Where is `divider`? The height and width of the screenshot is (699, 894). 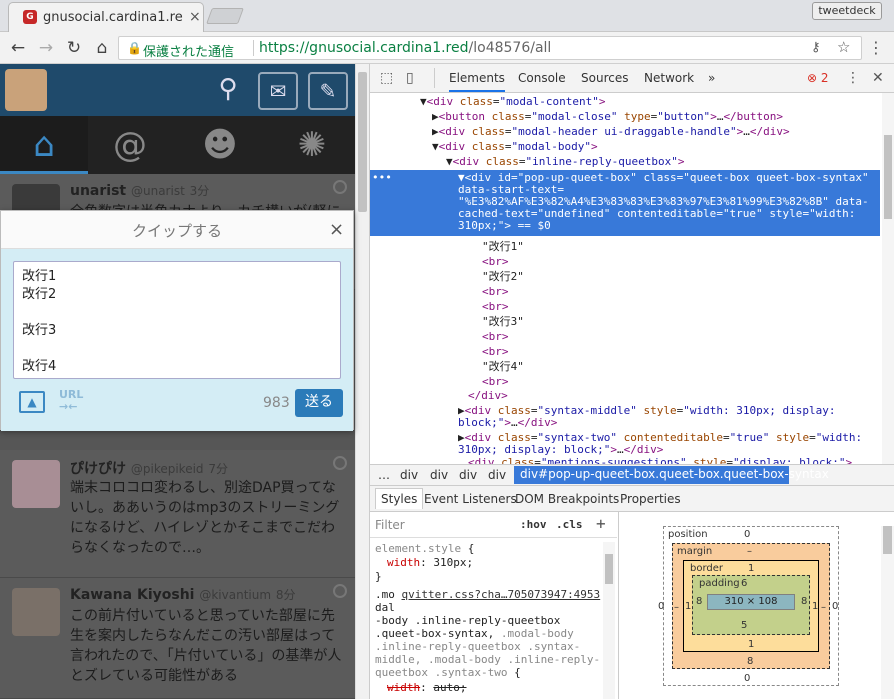
divider is located at coordinates (253, 48).